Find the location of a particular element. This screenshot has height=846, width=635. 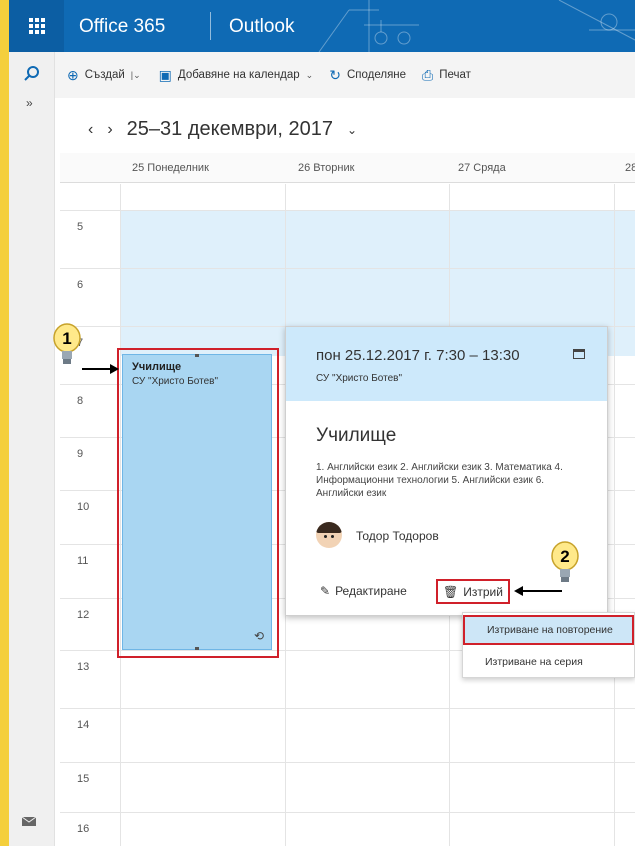

hour-label: 11 is located at coordinates (83, 561).